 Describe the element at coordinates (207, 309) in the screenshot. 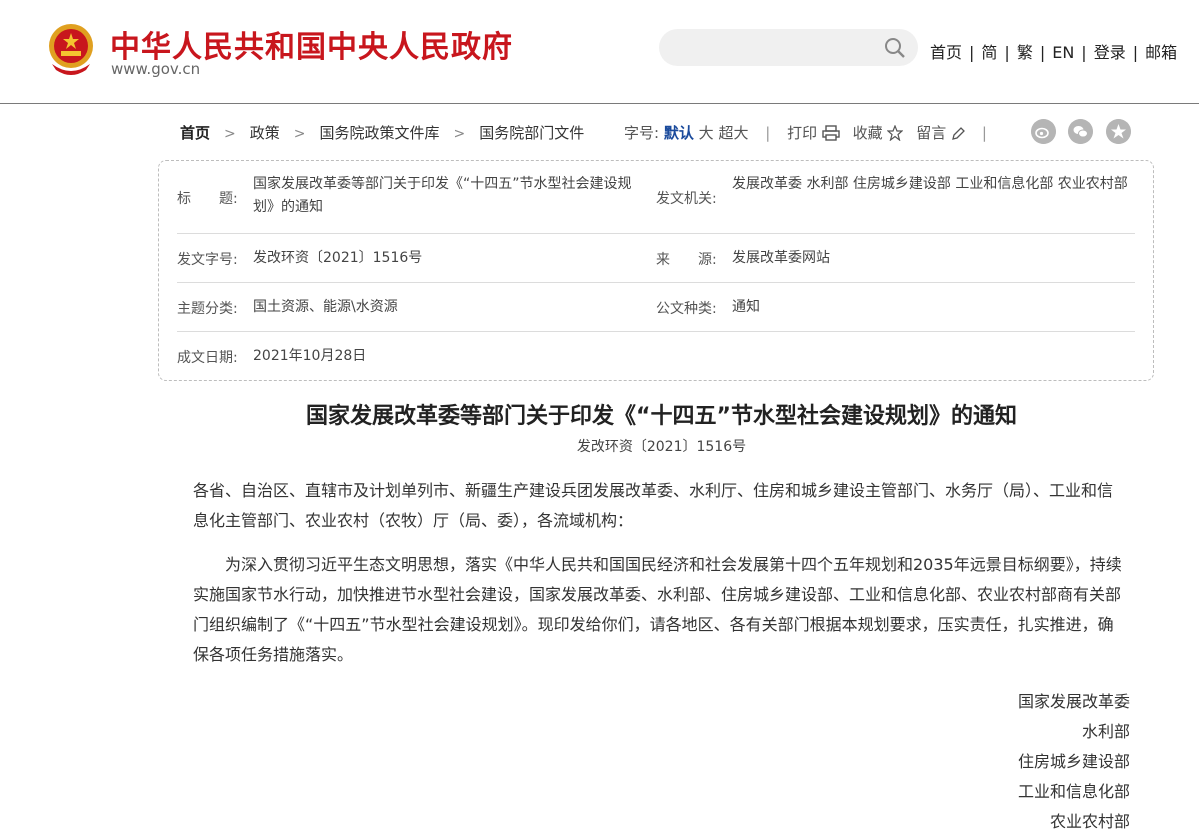

I see `topic-label: 主题分类:` at that location.